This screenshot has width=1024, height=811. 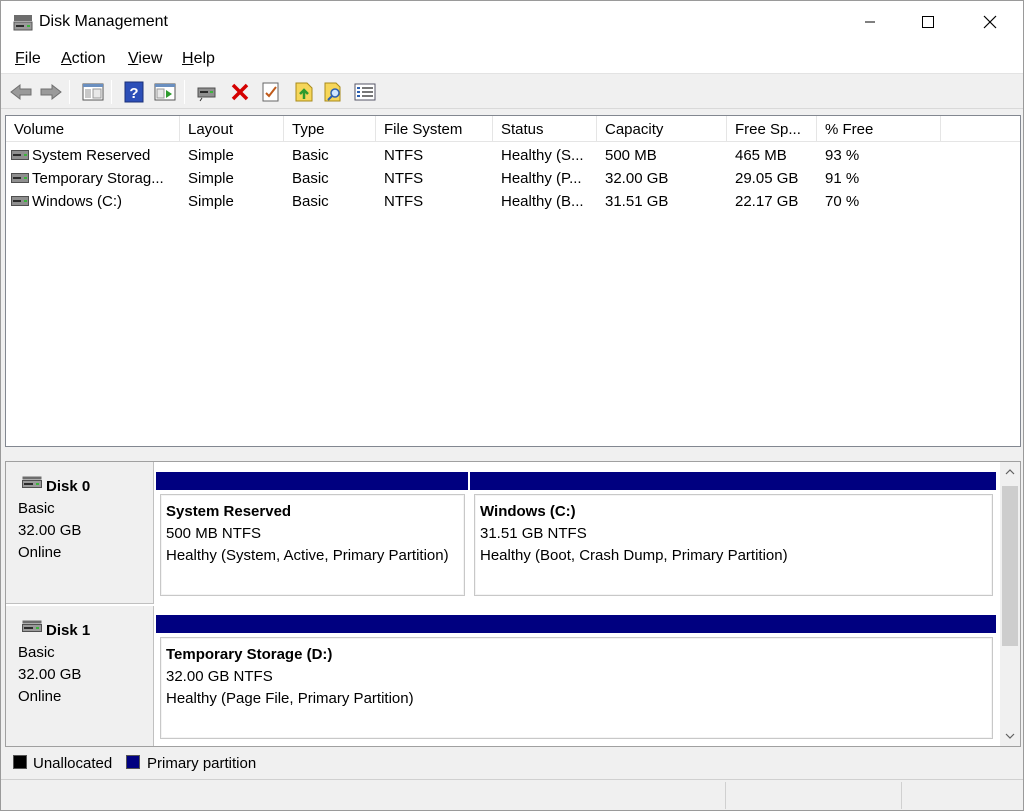 What do you see at coordinates (512, 58) in the screenshot?
I see `menu-bar: File Action View Help` at bounding box center [512, 58].